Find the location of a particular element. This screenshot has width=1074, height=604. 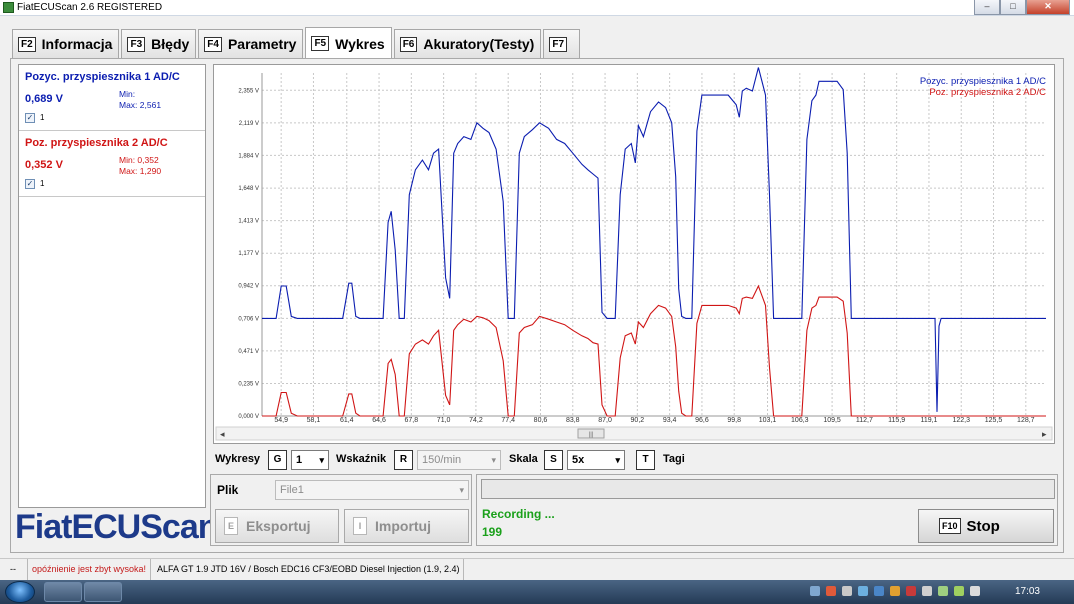

channel-name: Poz. przyspiesznika 2 AD/C is located at coordinates (96, 143).